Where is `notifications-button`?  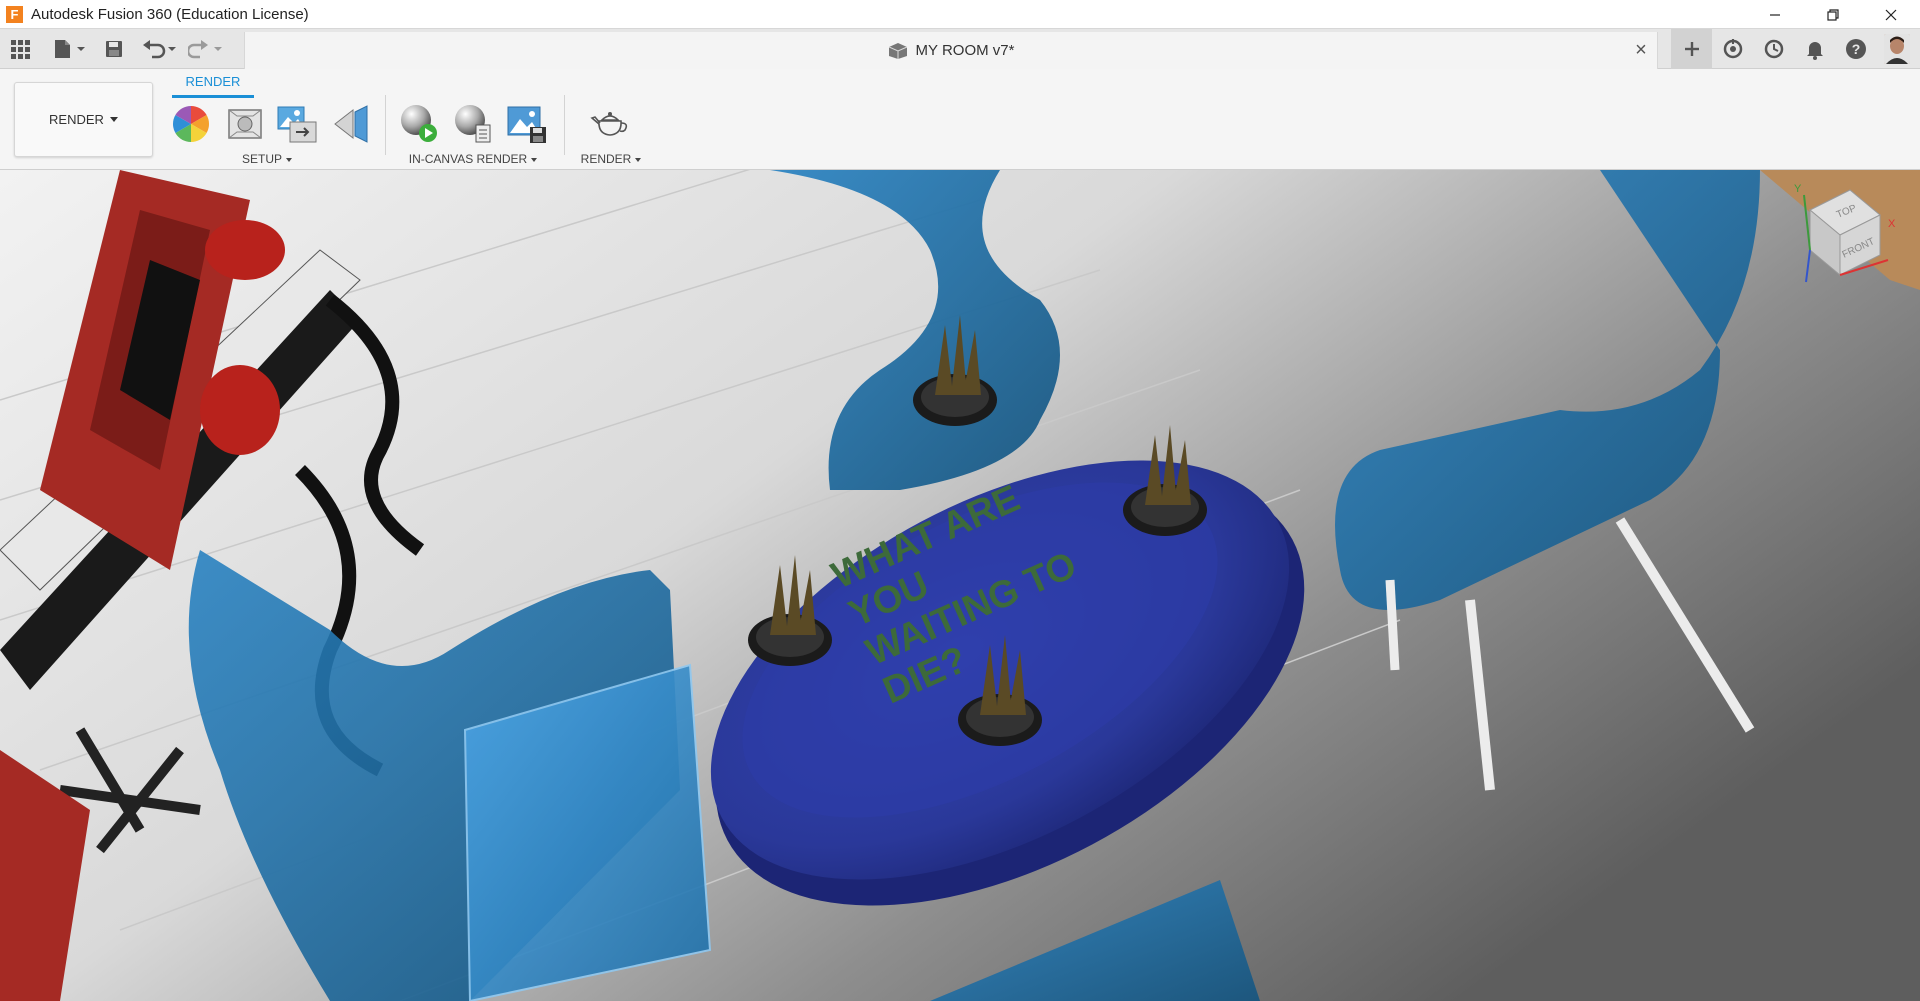
notifications-button is located at coordinates (1814, 49).